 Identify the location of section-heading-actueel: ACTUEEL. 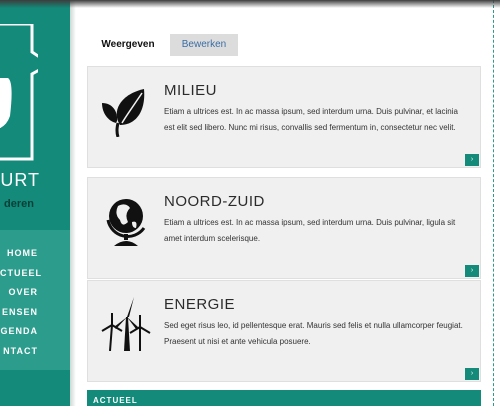
(284, 398).